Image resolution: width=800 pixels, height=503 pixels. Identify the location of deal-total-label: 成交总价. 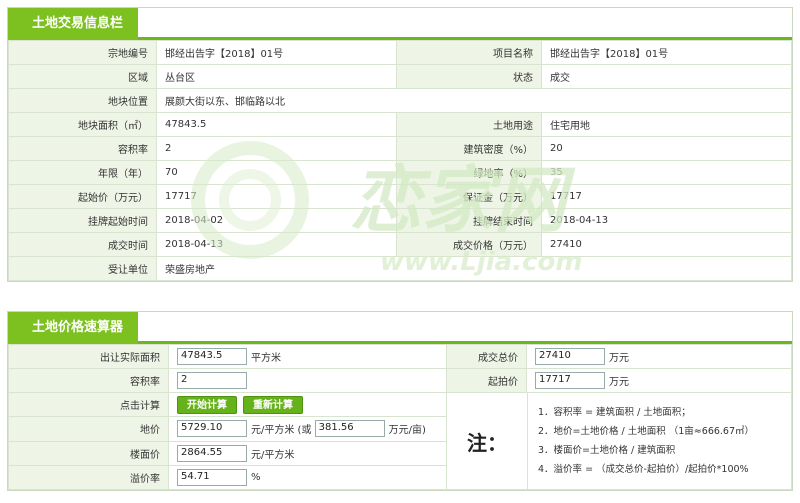
(486, 356).